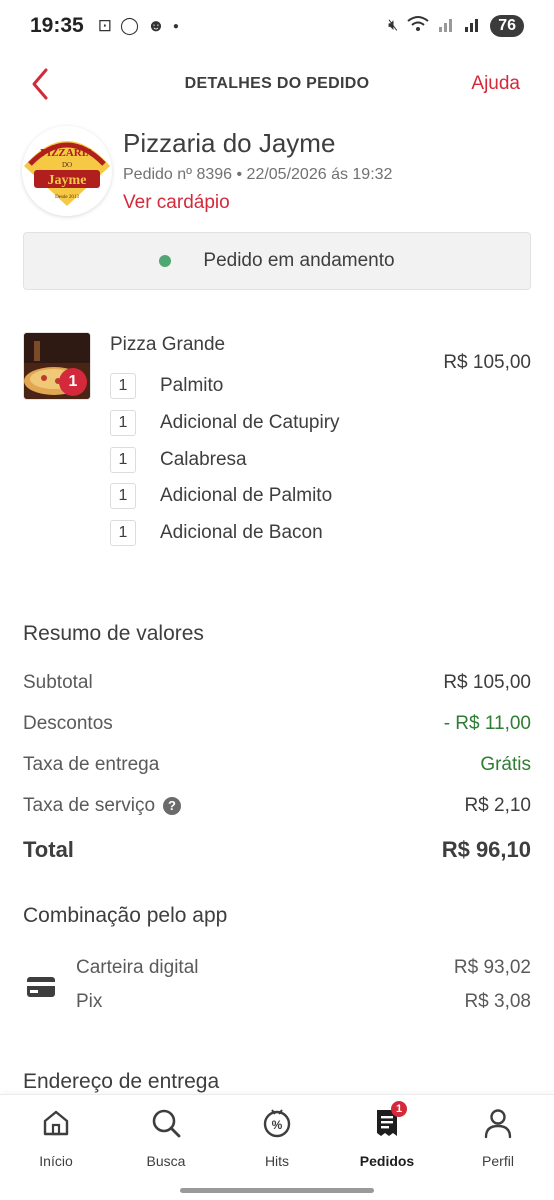 The width and height of the screenshot is (554, 1200). What do you see at coordinates (246, 495) in the screenshot?
I see `addon-name: Adicional de Palmito` at bounding box center [246, 495].